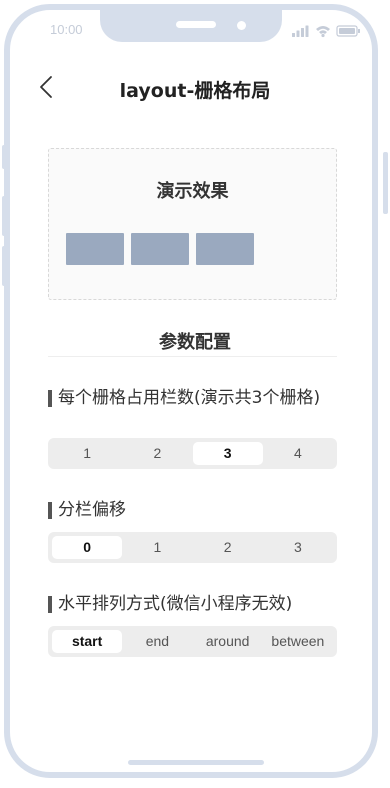  Describe the element at coordinates (189, 398) in the screenshot. I see `group-label-text: 每个栅格占用栏数(演示共3个栅格)` at that location.